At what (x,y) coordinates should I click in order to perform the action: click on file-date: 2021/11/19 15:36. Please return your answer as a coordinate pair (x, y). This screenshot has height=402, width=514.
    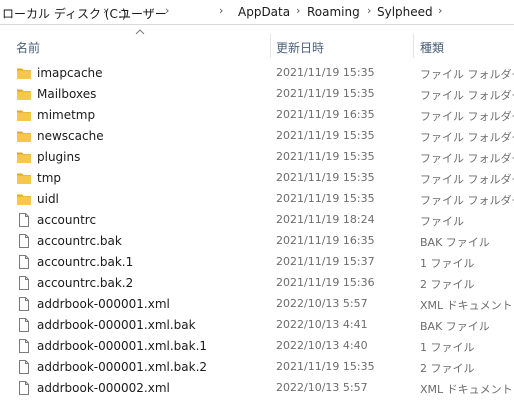
    Looking at the image, I should click on (325, 282).